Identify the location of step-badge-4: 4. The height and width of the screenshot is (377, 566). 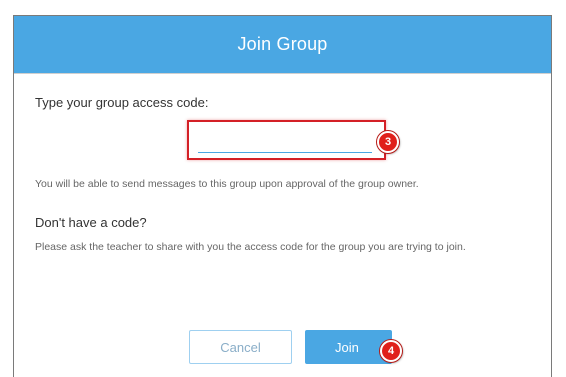
(391, 351).